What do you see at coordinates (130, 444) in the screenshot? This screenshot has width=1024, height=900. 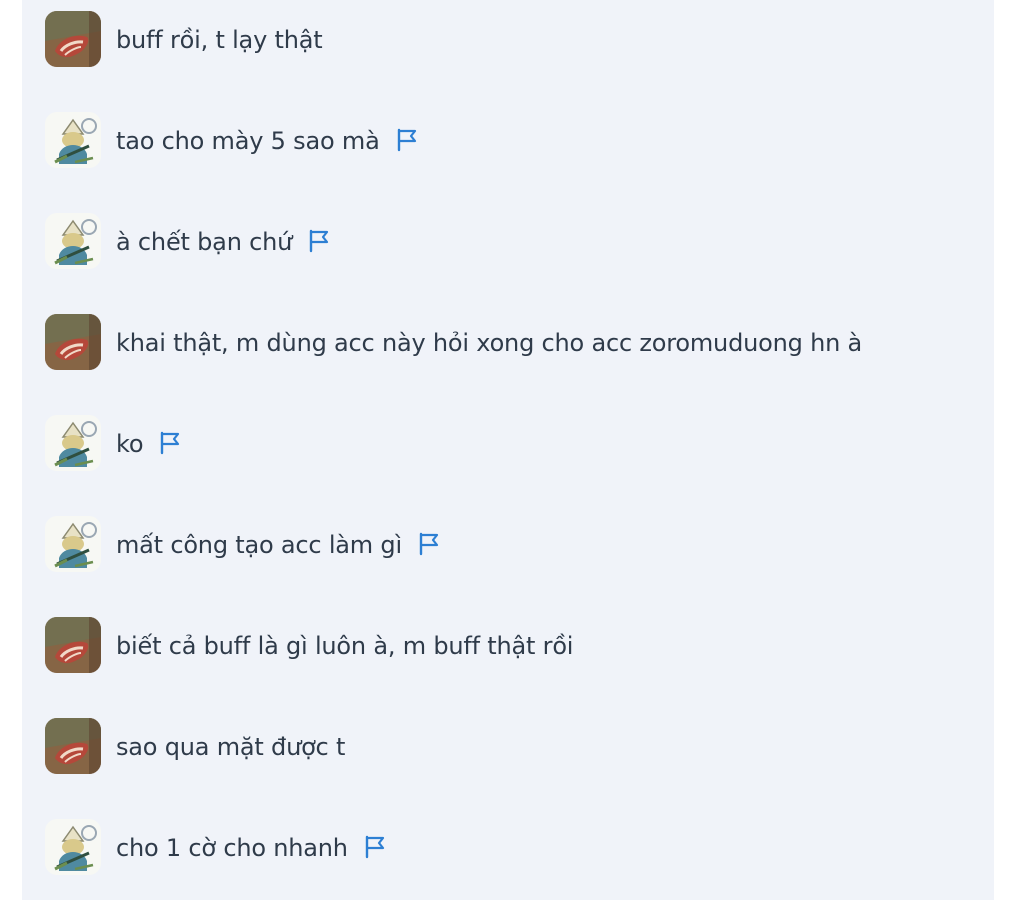 I see `message-text-label: ko` at bounding box center [130, 444].